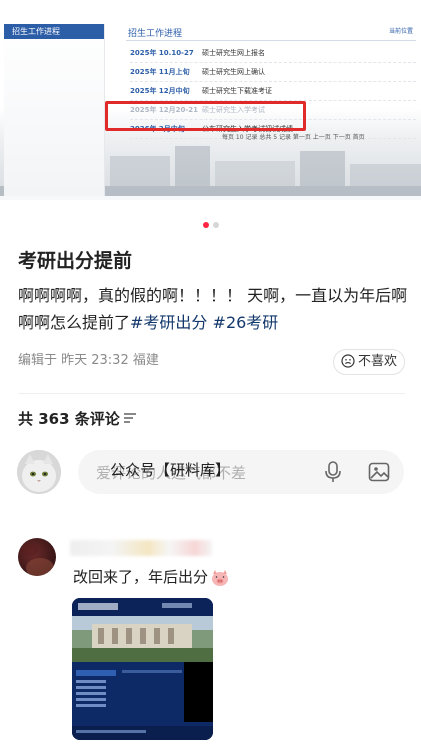 This screenshot has height=745, width=421. What do you see at coordinates (69, 419) in the screenshot?
I see `comment-count: 共 363 条评论` at bounding box center [69, 419].